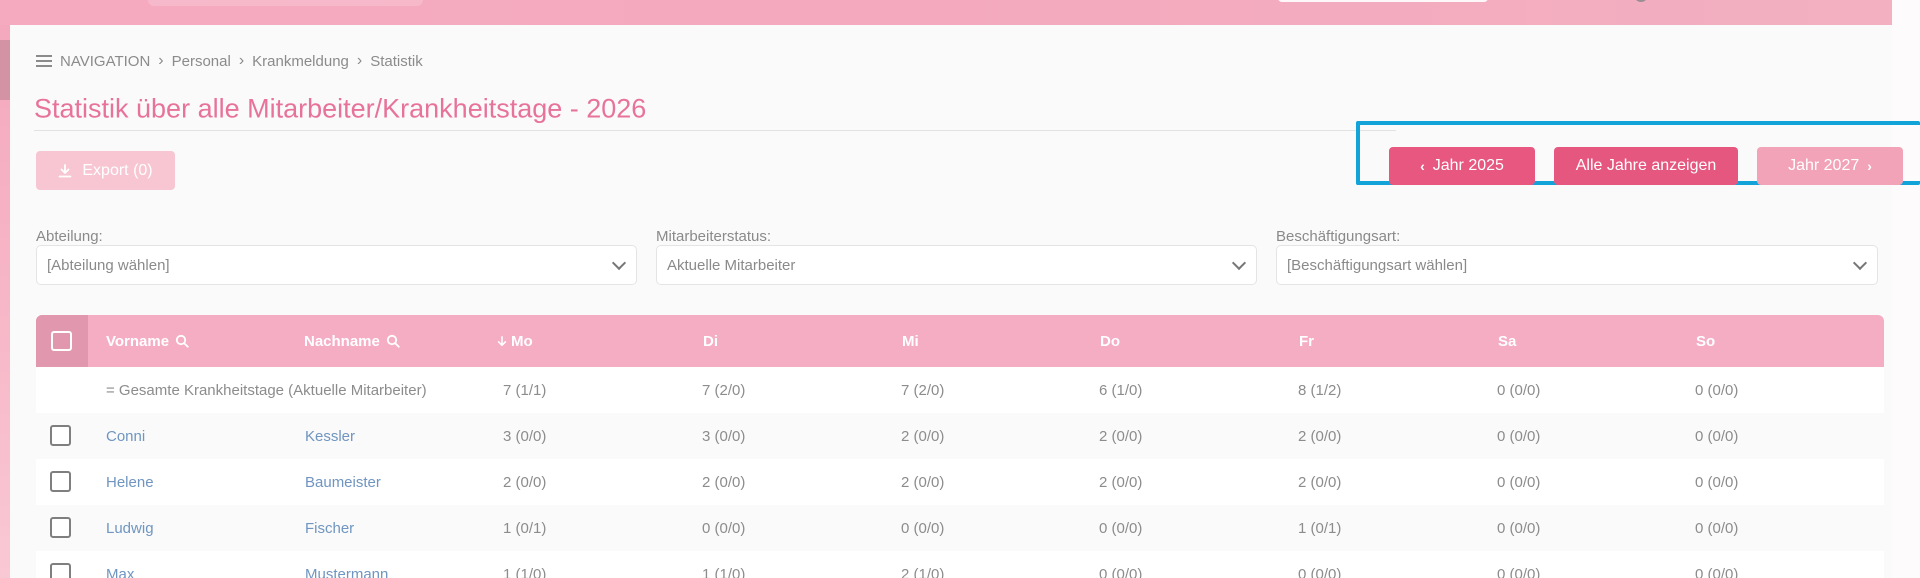  I want to click on cell-di: 1 (1/0), so click(724, 571).